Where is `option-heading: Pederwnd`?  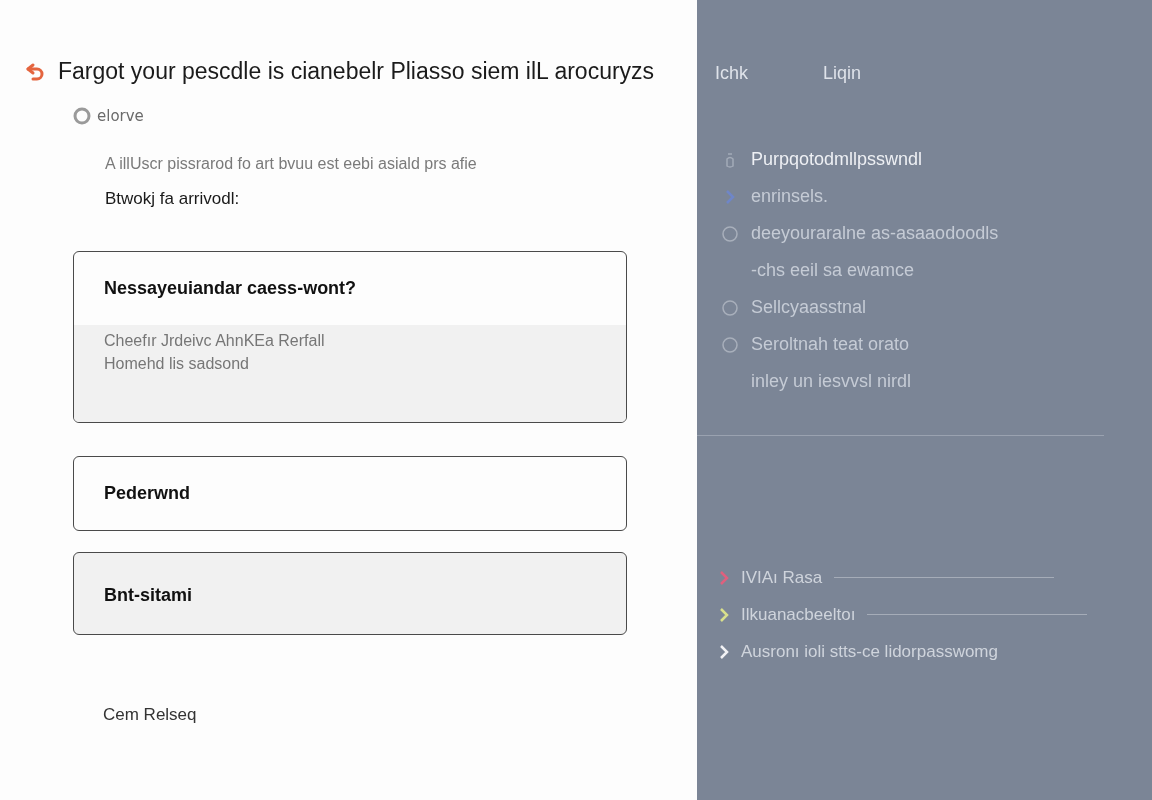
option-heading: Pederwnd is located at coordinates (147, 493).